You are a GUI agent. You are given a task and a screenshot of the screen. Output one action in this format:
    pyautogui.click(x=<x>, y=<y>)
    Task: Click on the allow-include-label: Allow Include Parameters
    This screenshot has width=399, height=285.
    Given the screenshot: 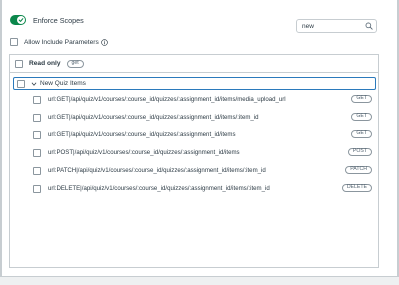 What is the action you would take?
    pyautogui.click(x=61, y=42)
    